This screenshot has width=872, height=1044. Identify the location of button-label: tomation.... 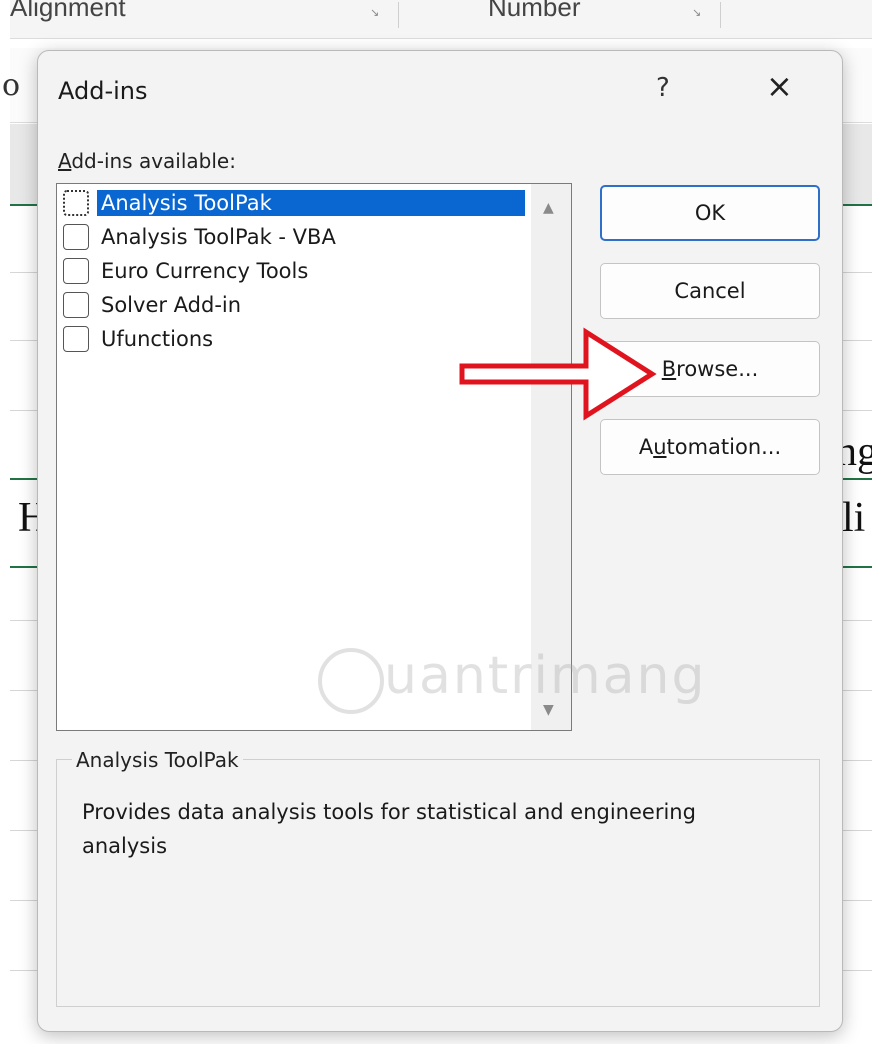
(724, 447).